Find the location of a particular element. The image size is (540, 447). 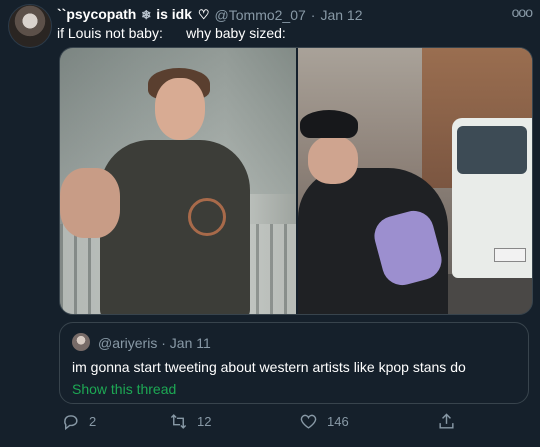

photo-van-plate is located at coordinates (510, 255).